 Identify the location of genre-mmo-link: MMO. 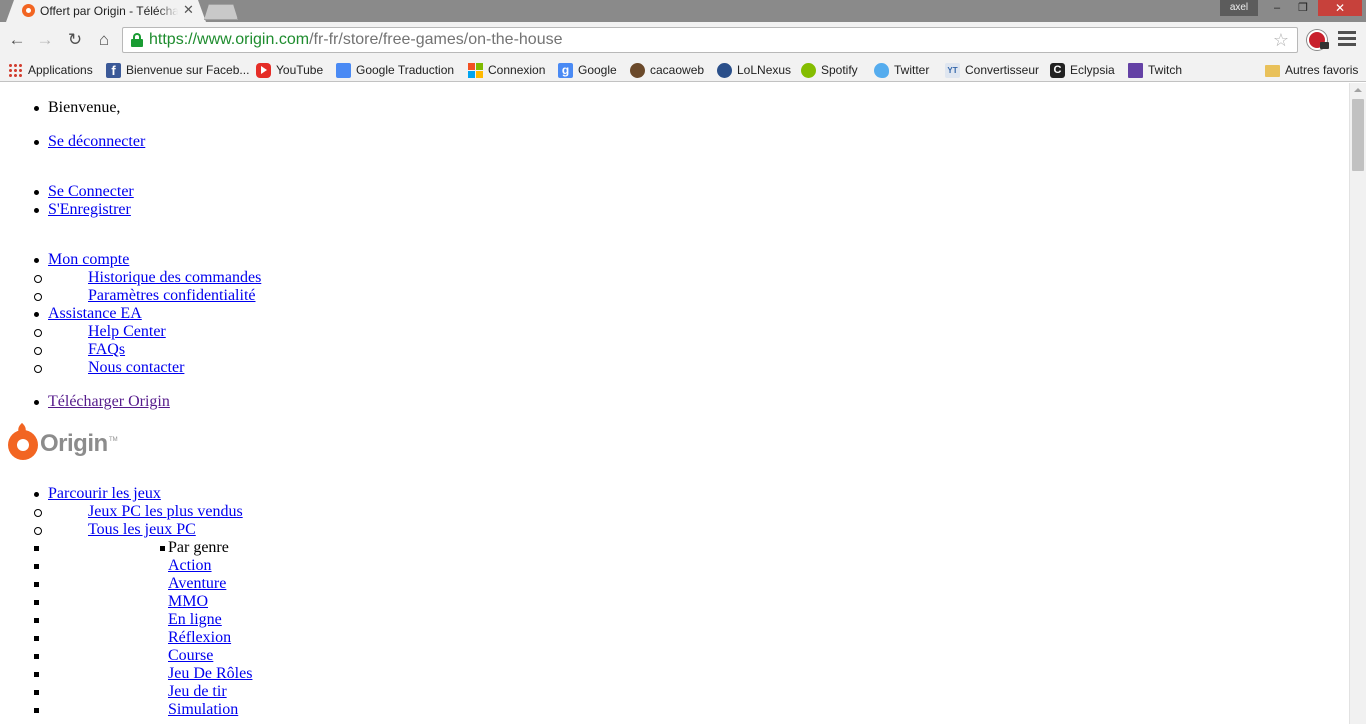
(188, 601).